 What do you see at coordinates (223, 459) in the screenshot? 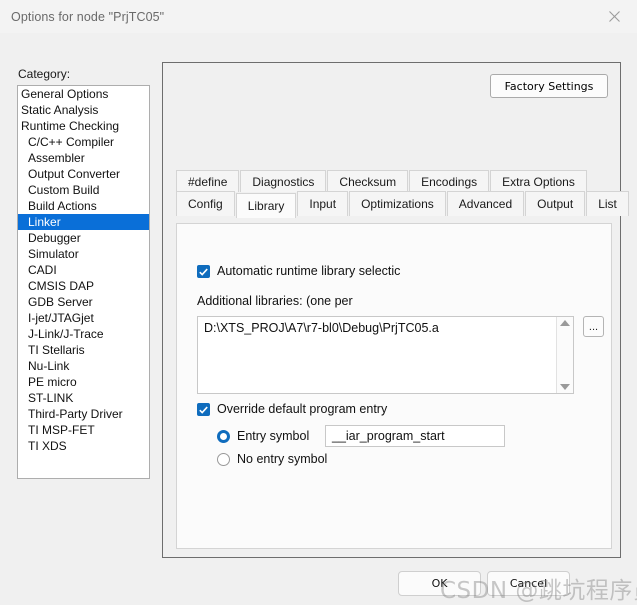
I see `no-entry-symbol-radio` at bounding box center [223, 459].